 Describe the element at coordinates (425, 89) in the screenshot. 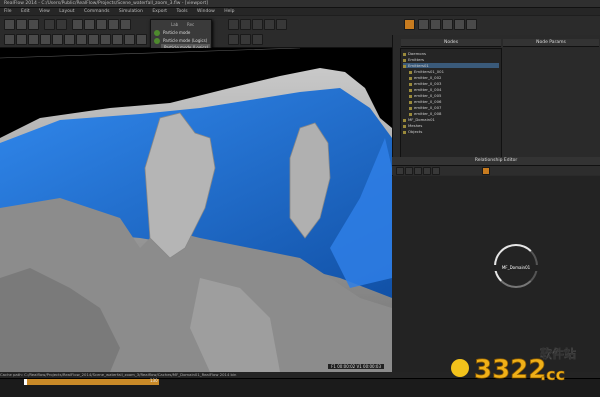

I see `outliner-item: emitter_0_004` at that location.